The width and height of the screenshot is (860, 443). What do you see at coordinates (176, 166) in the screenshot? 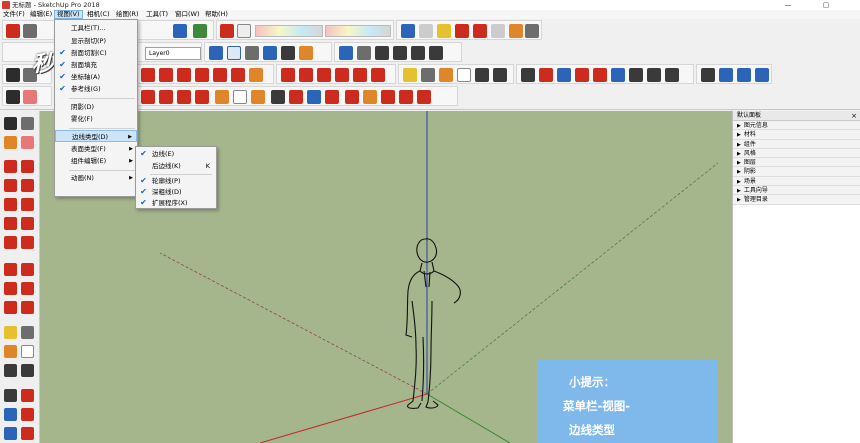
I see `edge-menu-item-back-edges: 后边线(K) K` at bounding box center [176, 166].